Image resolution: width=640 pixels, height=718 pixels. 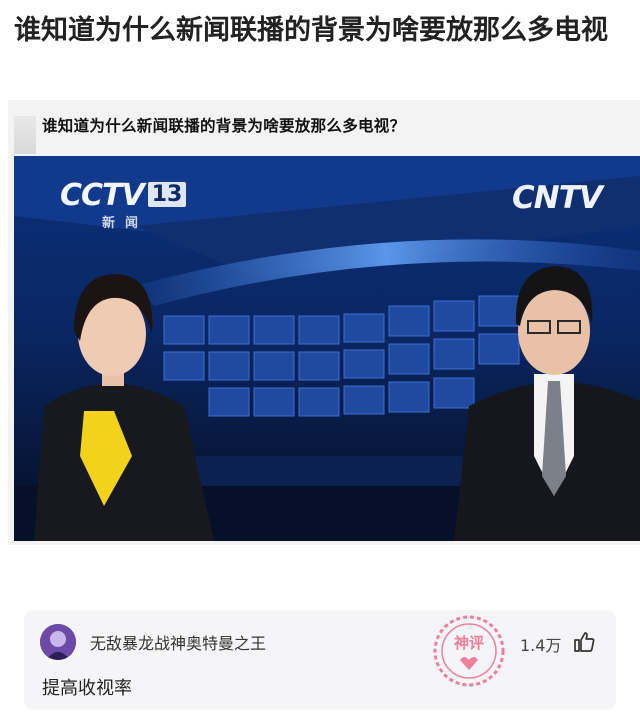 I want to click on caption-decoration, so click(x=25, y=135).